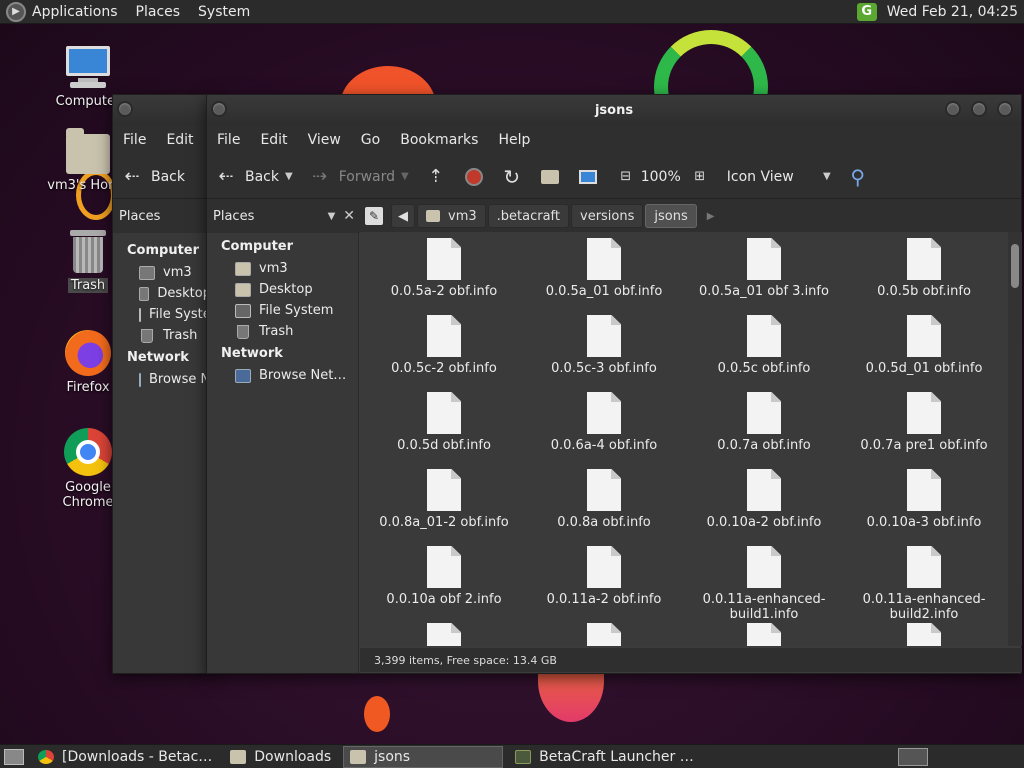 This screenshot has width=1024, height=768. I want to click on file-item: 0.0.7a obf.info, so click(764, 422).